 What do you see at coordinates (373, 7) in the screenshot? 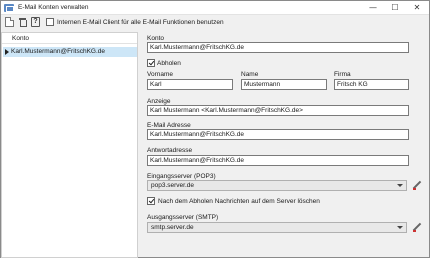
I see `minimize-button: —` at bounding box center [373, 7].